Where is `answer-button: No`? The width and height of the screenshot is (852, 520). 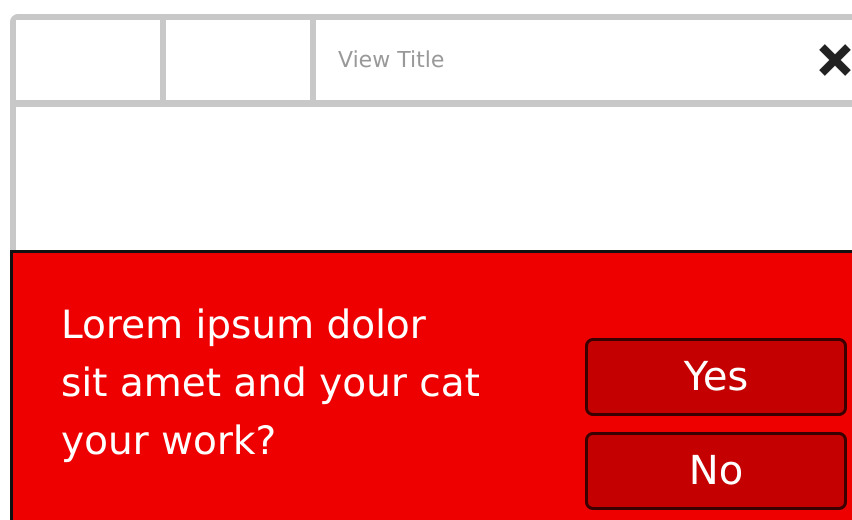
answer-button: No is located at coordinates (716, 471).